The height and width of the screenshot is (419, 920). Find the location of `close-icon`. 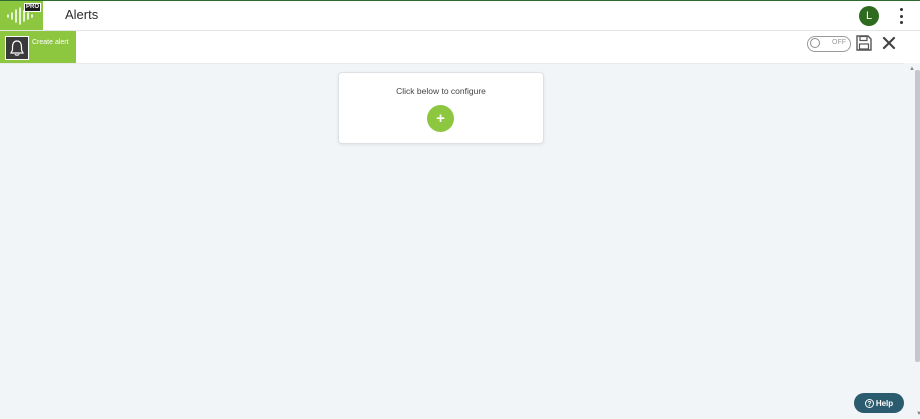

close-icon is located at coordinates (889, 43).